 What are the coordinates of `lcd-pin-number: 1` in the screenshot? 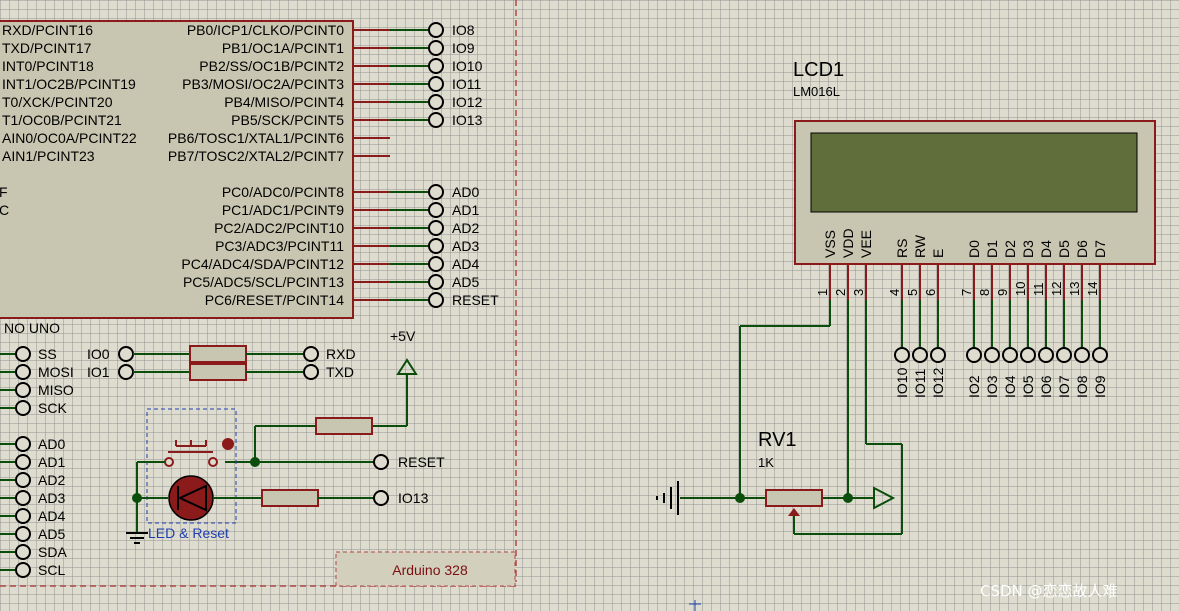 It's located at (822, 292).